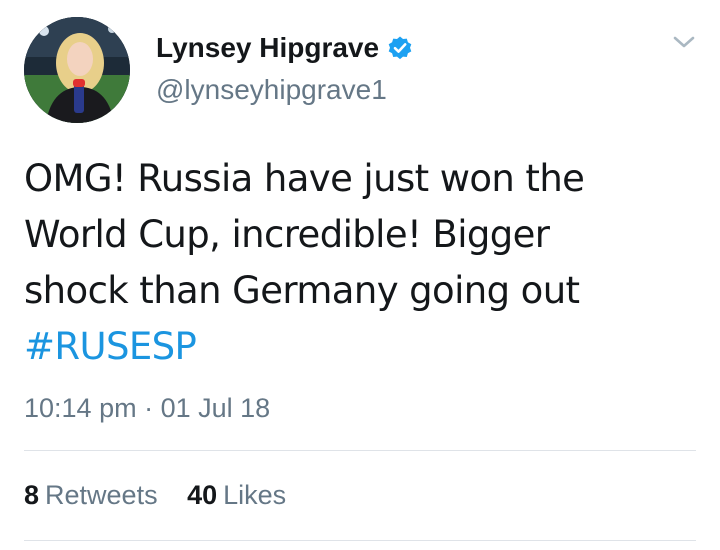 Image resolution: width=720 pixels, height=550 pixels. I want to click on likes-stat: 40 Likes, so click(236, 495).